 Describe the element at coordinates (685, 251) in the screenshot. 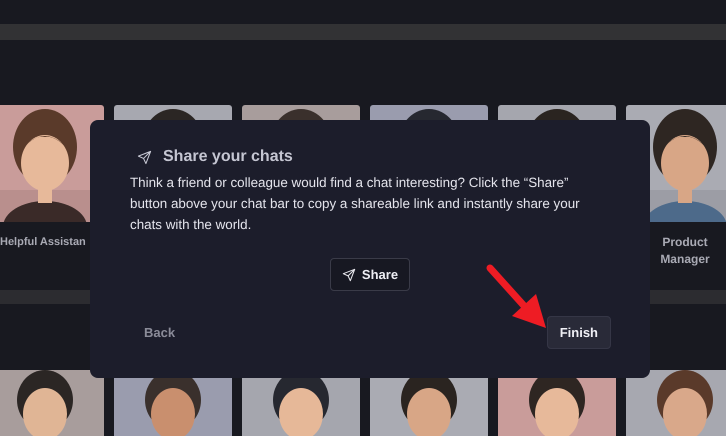

I see `card-label: Product Manager` at that location.